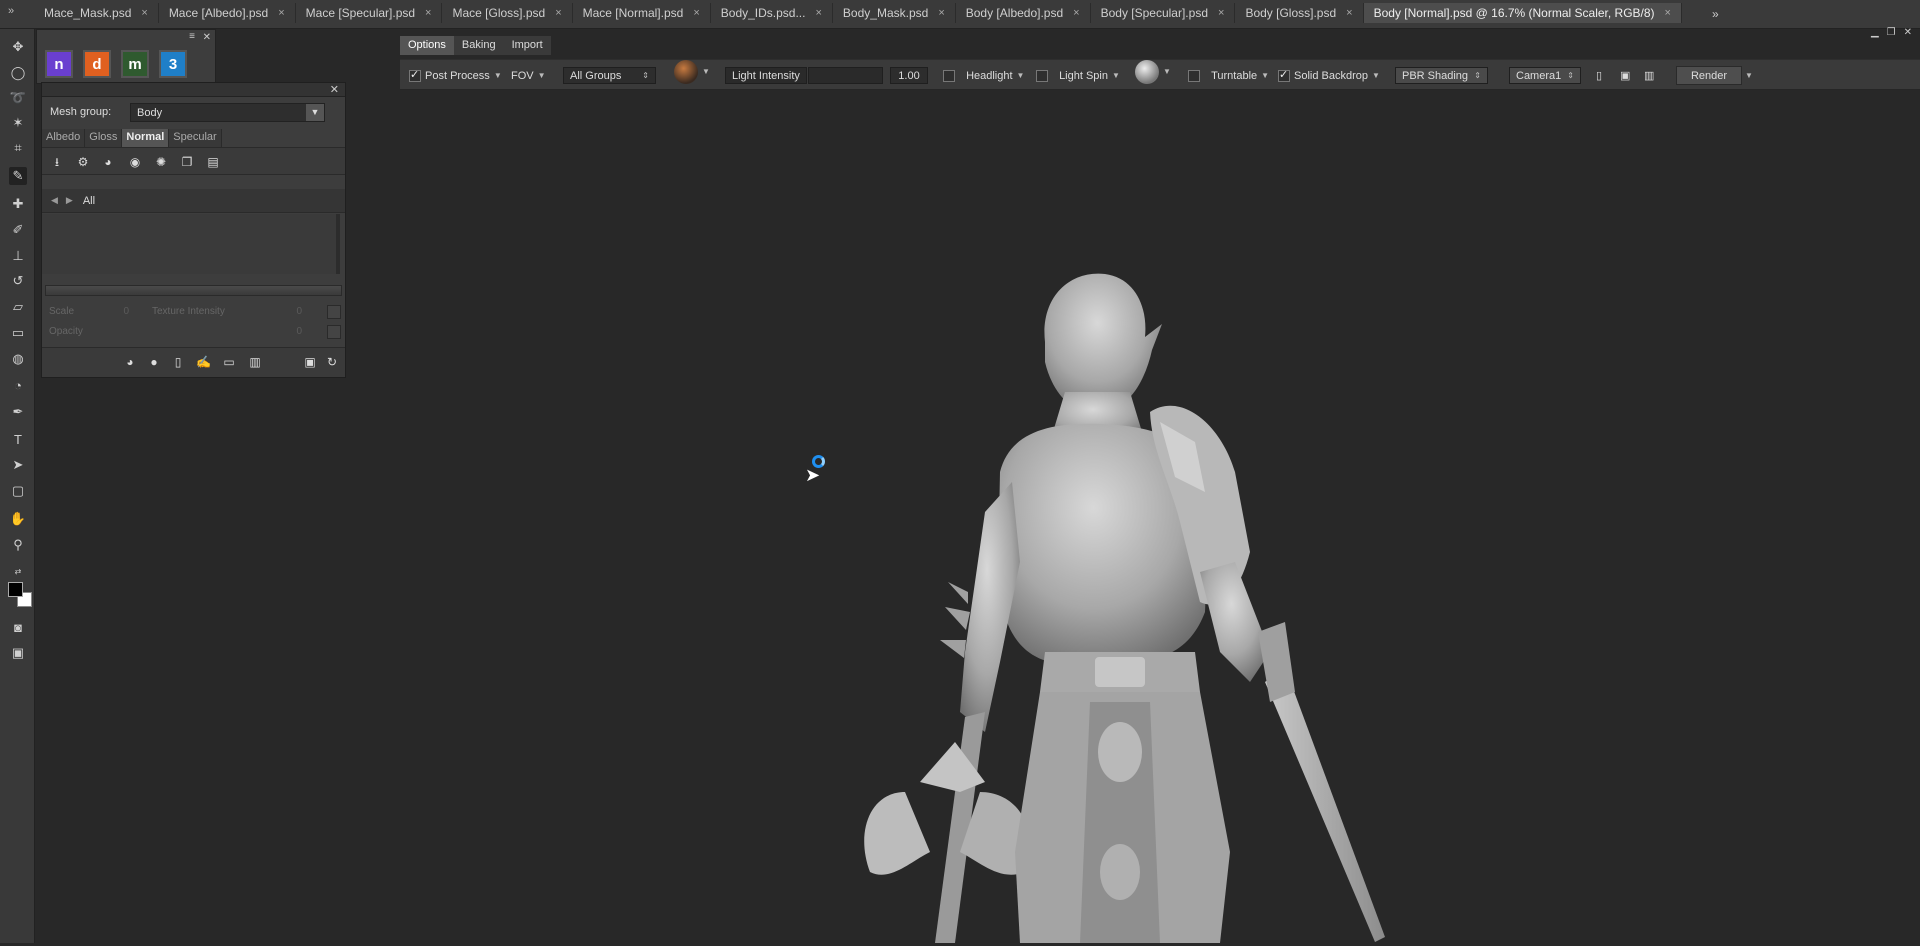  I want to click on map-tab-gloss: Gloss, so click(104, 138).